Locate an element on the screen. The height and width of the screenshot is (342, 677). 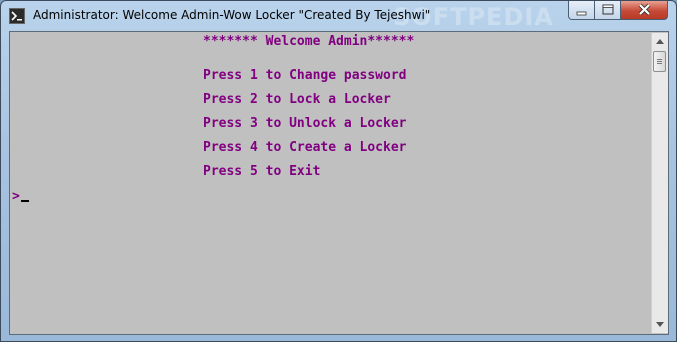
arrow-down-icon is located at coordinates (660, 324).